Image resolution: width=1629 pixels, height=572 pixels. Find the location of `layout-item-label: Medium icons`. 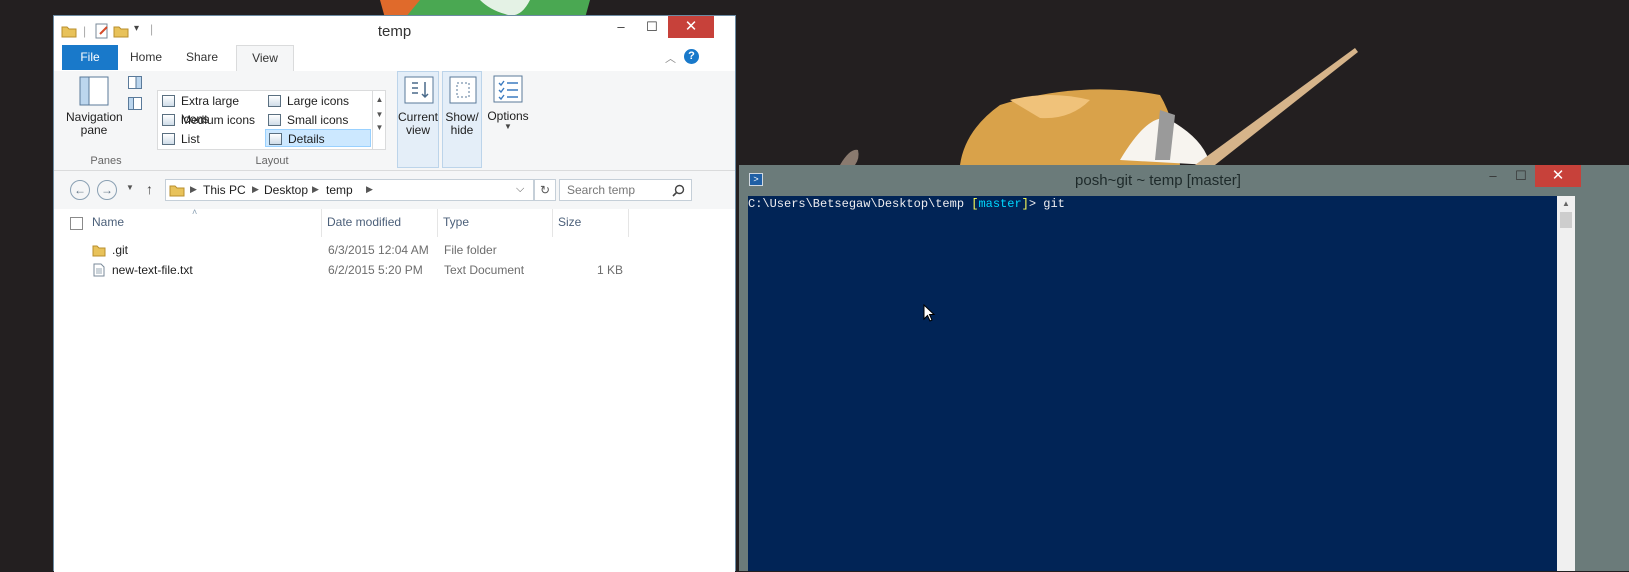

layout-item-label: Medium icons is located at coordinates (218, 120).